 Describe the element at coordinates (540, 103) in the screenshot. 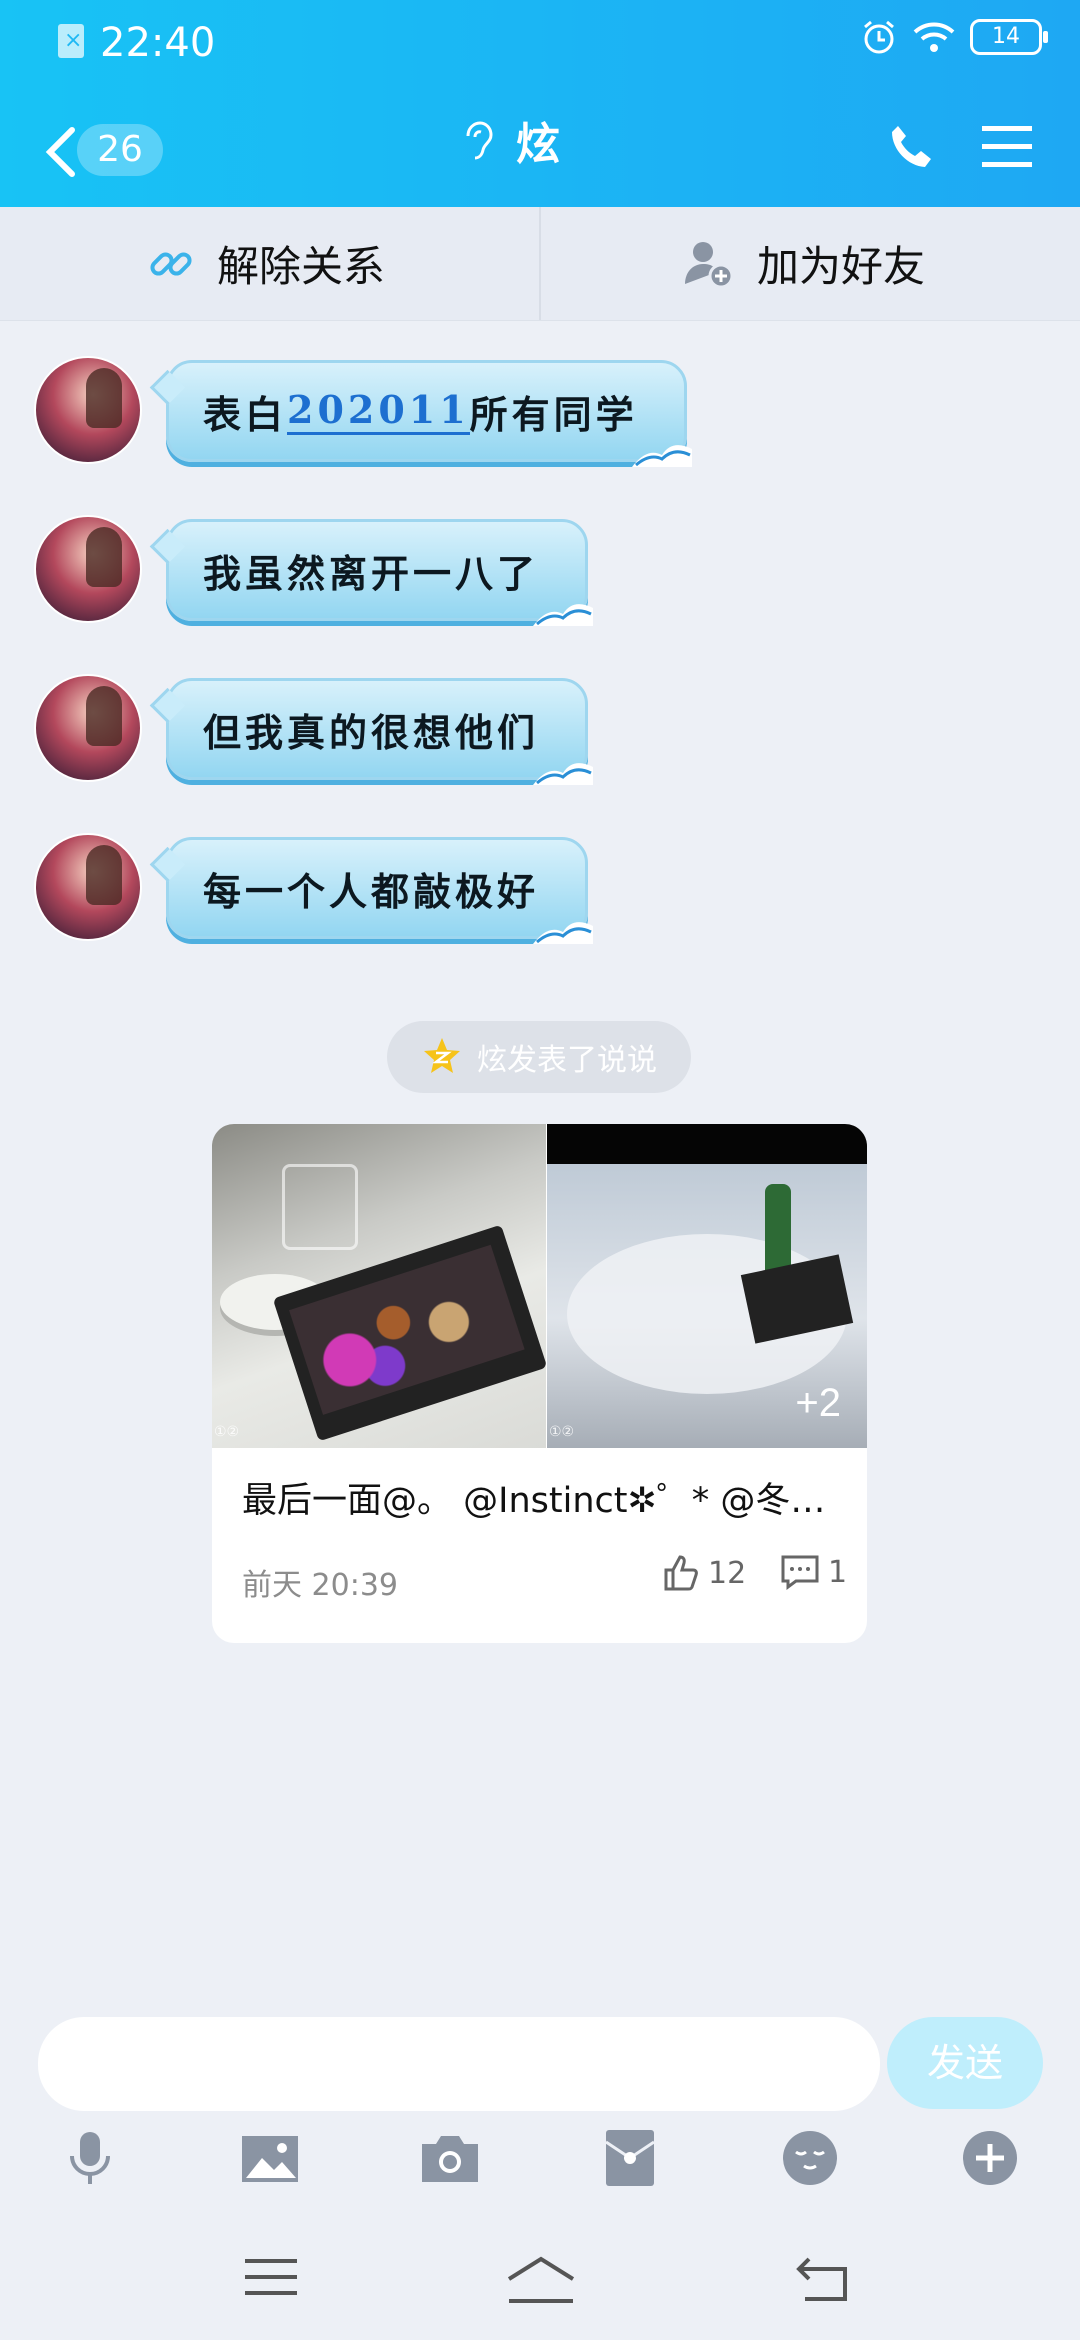

I see `chat-header: × 22:40 14 26 炫` at that location.